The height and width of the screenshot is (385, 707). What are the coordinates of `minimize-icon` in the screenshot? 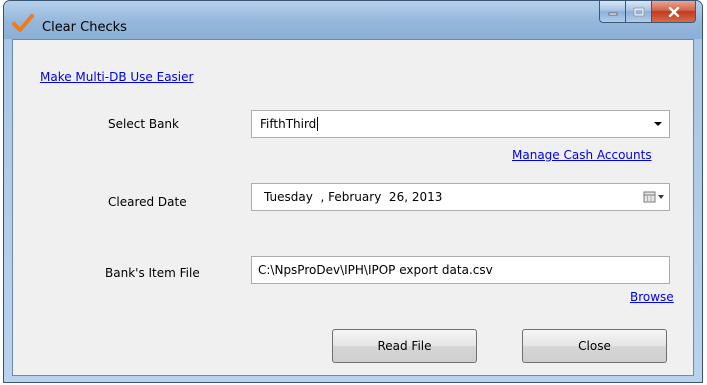 It's located at (612, 13).